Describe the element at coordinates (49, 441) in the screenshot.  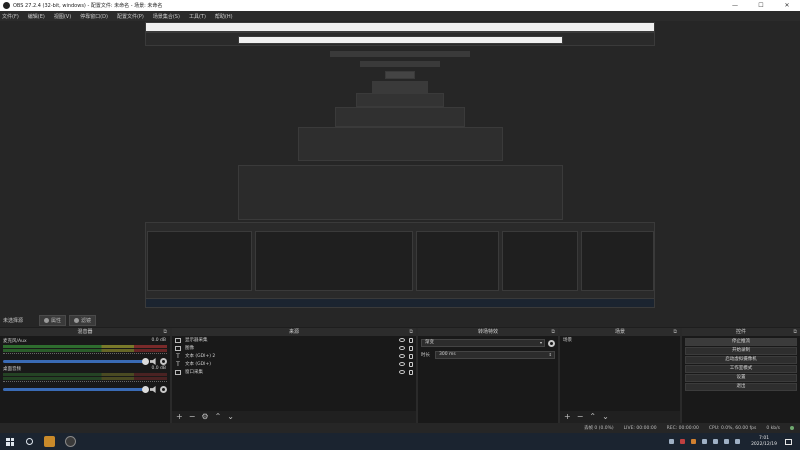
I see `file-explorer-icon` at that location.